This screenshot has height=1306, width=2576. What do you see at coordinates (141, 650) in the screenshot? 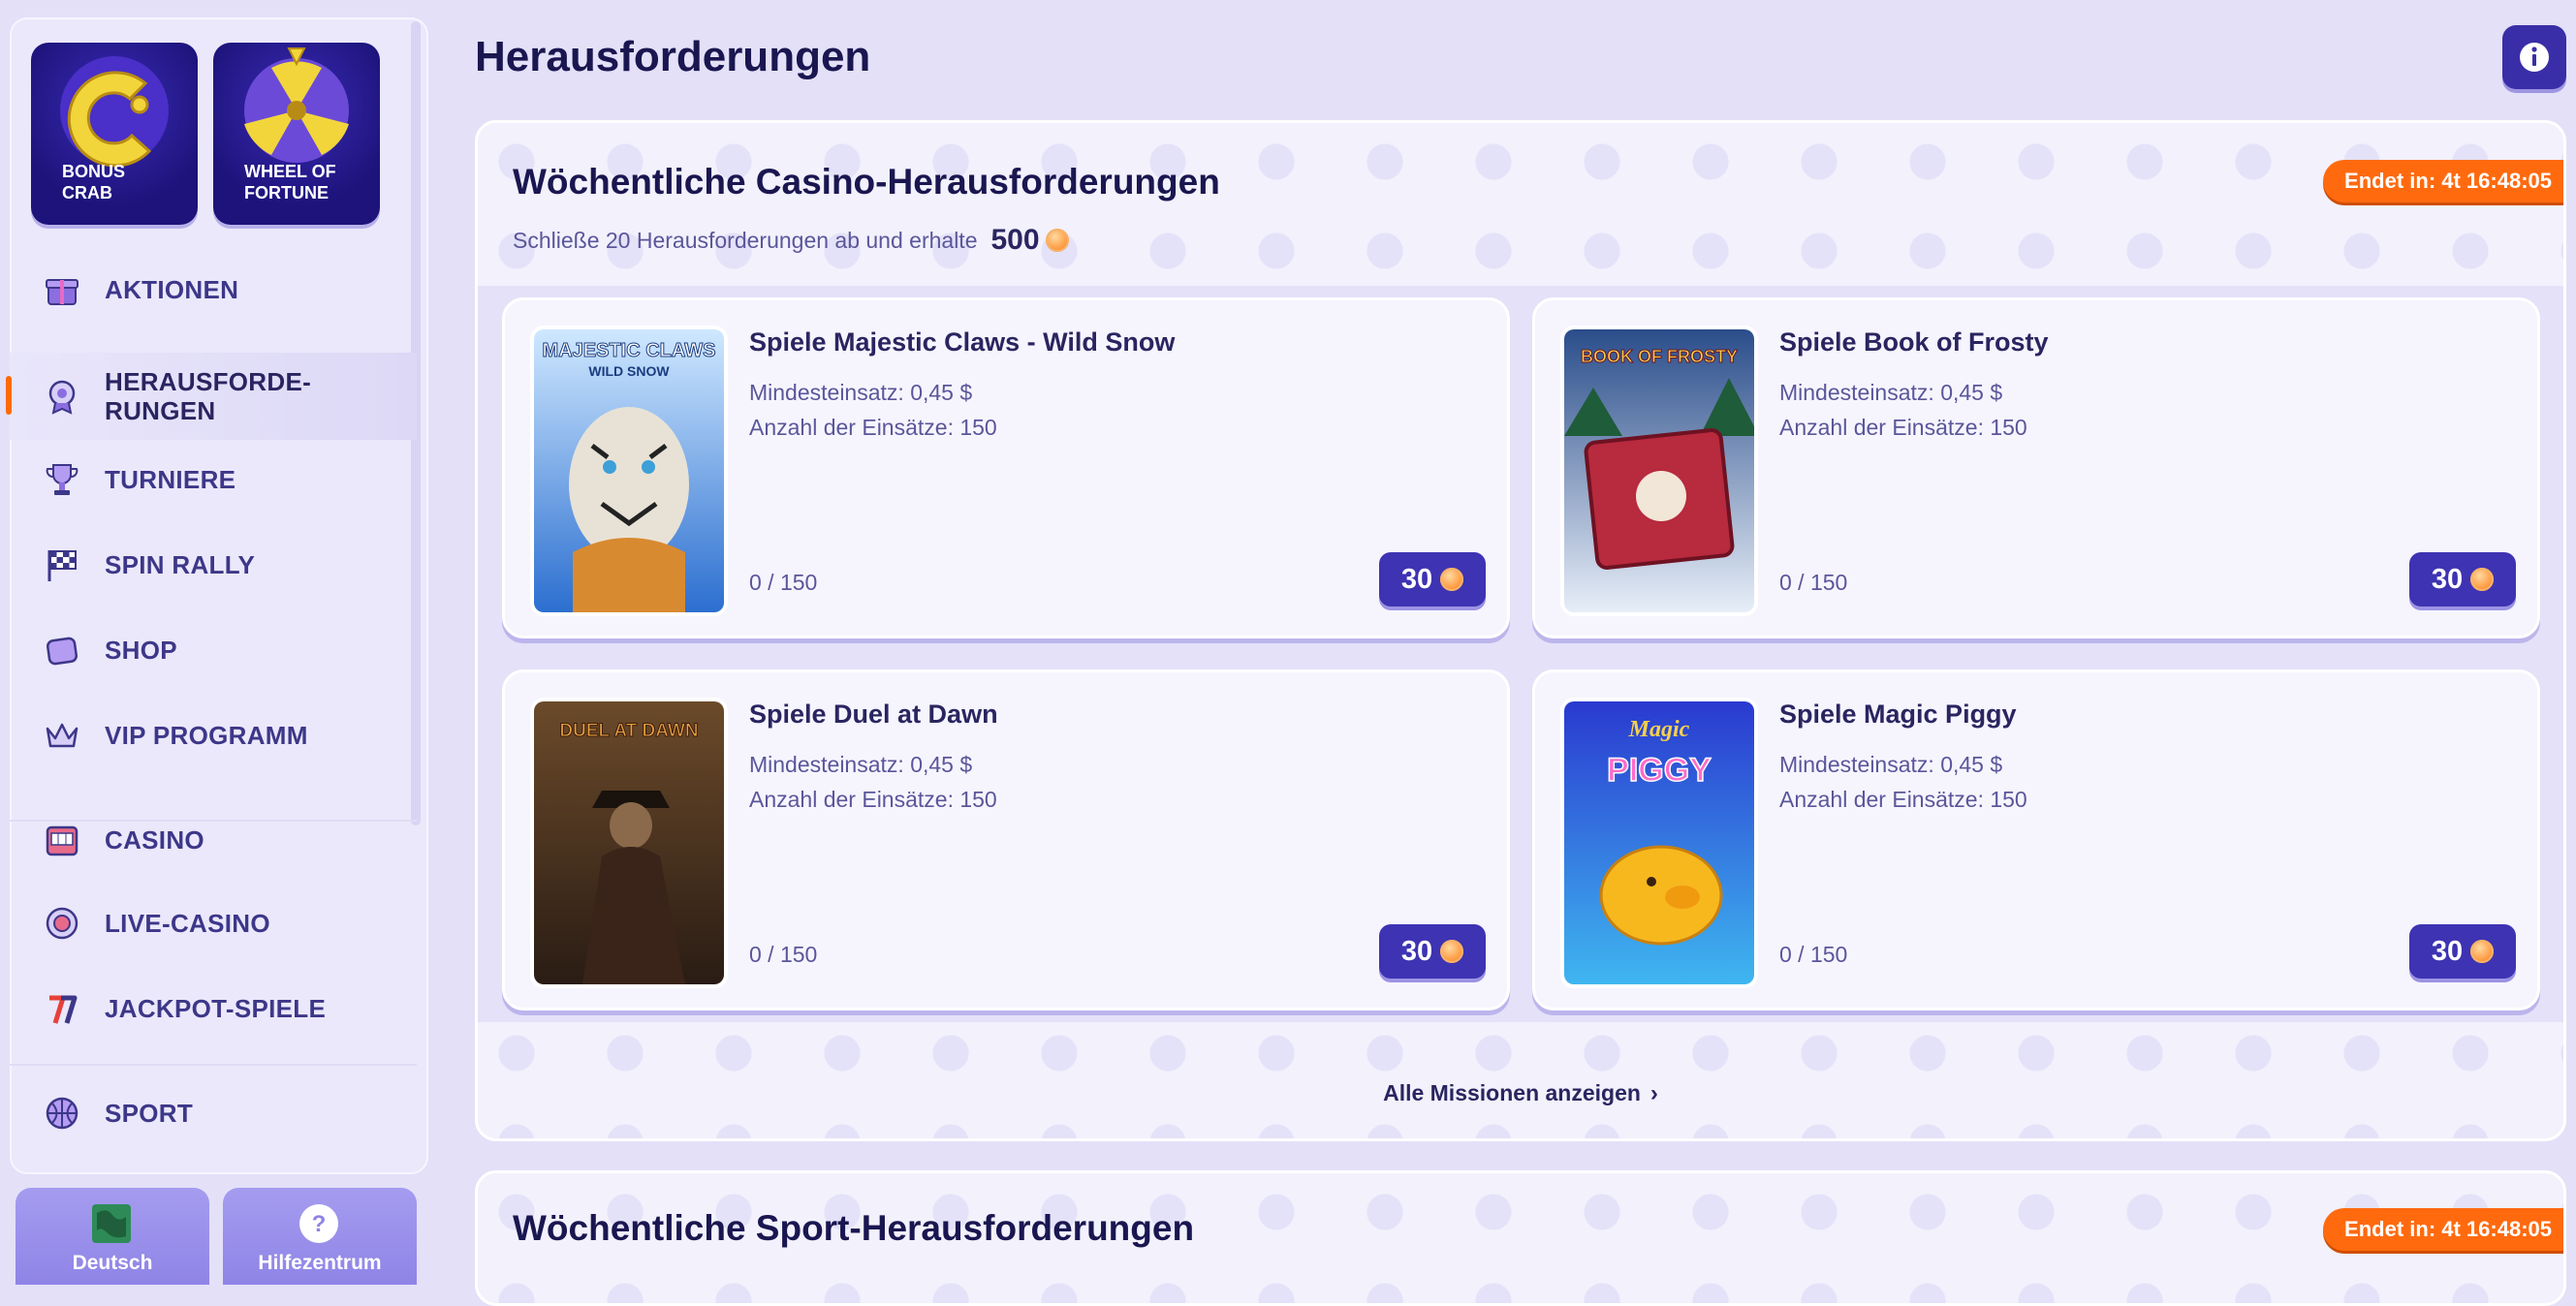
I see `sidebar-item-label: SHOP` at bounding box center [141, 650].